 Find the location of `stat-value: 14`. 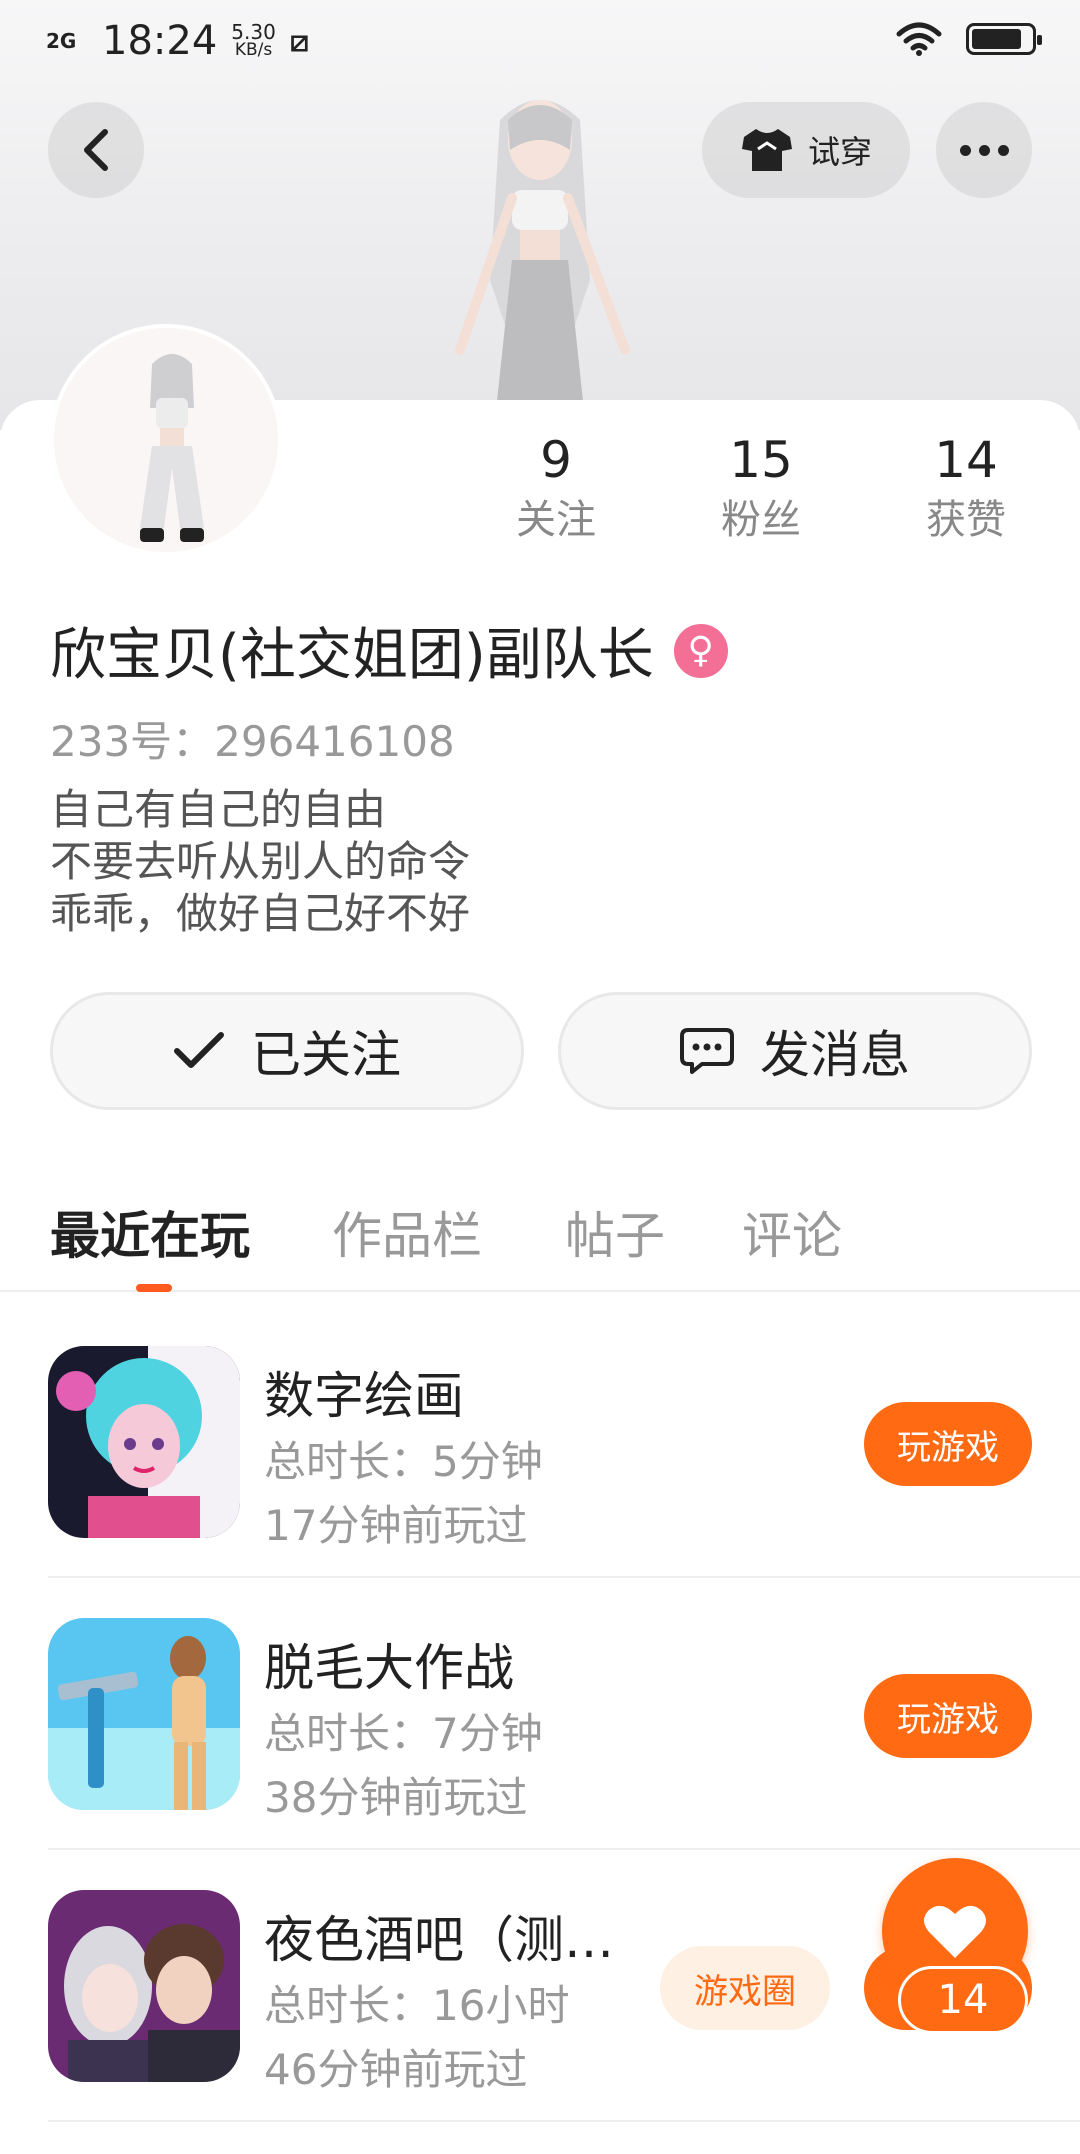

stat-value: 14 is located at coordinates (966, 460).